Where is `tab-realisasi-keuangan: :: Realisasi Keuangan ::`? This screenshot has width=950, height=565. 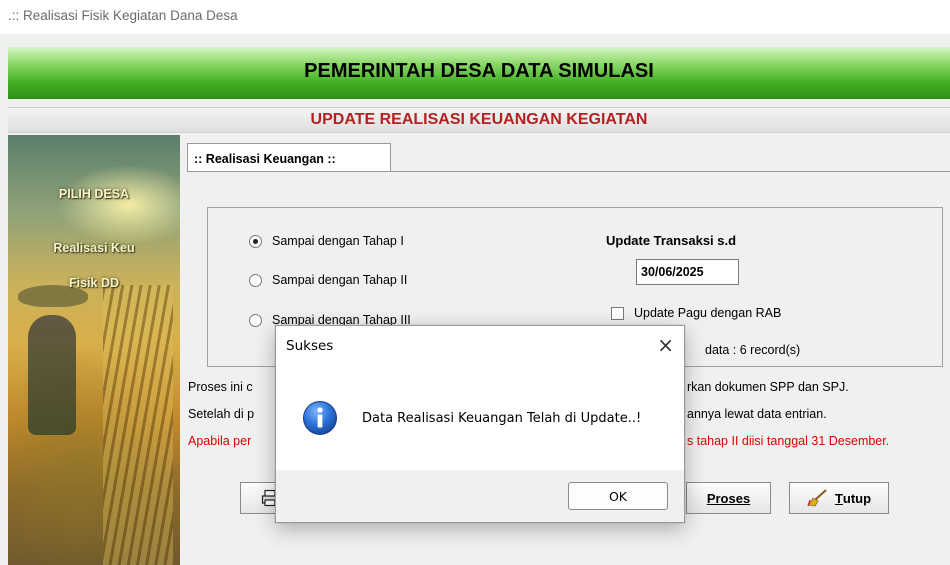
tab-realisasi-keuangan: :: Realisasi Keuangan :: is located at coordinates (289, 157).